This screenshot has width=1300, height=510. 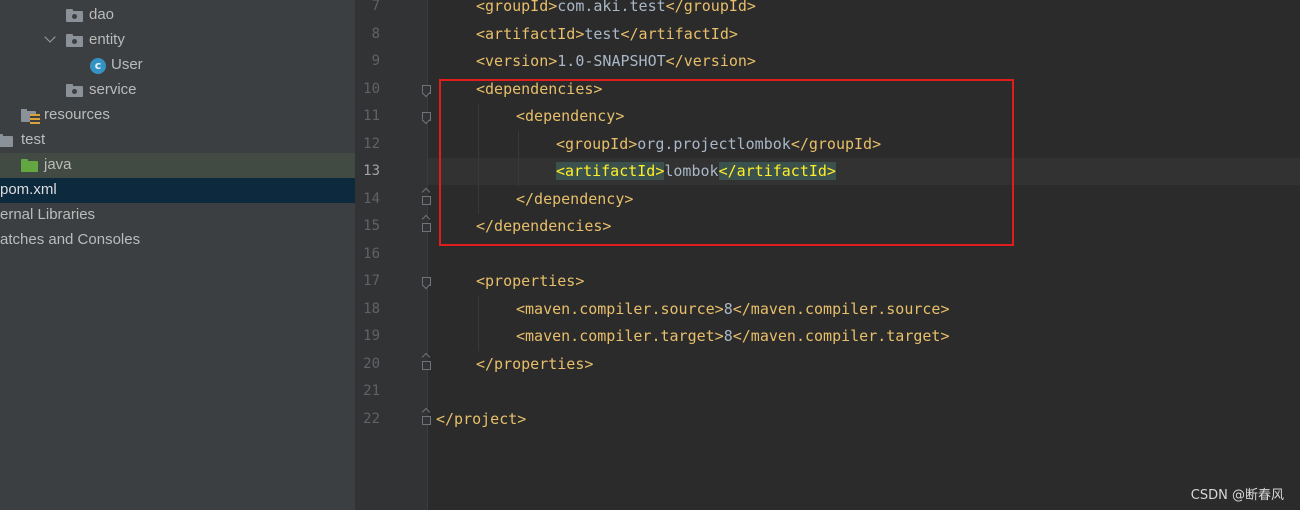 I want to click on line-number: 8, so click(x=375, y=34).